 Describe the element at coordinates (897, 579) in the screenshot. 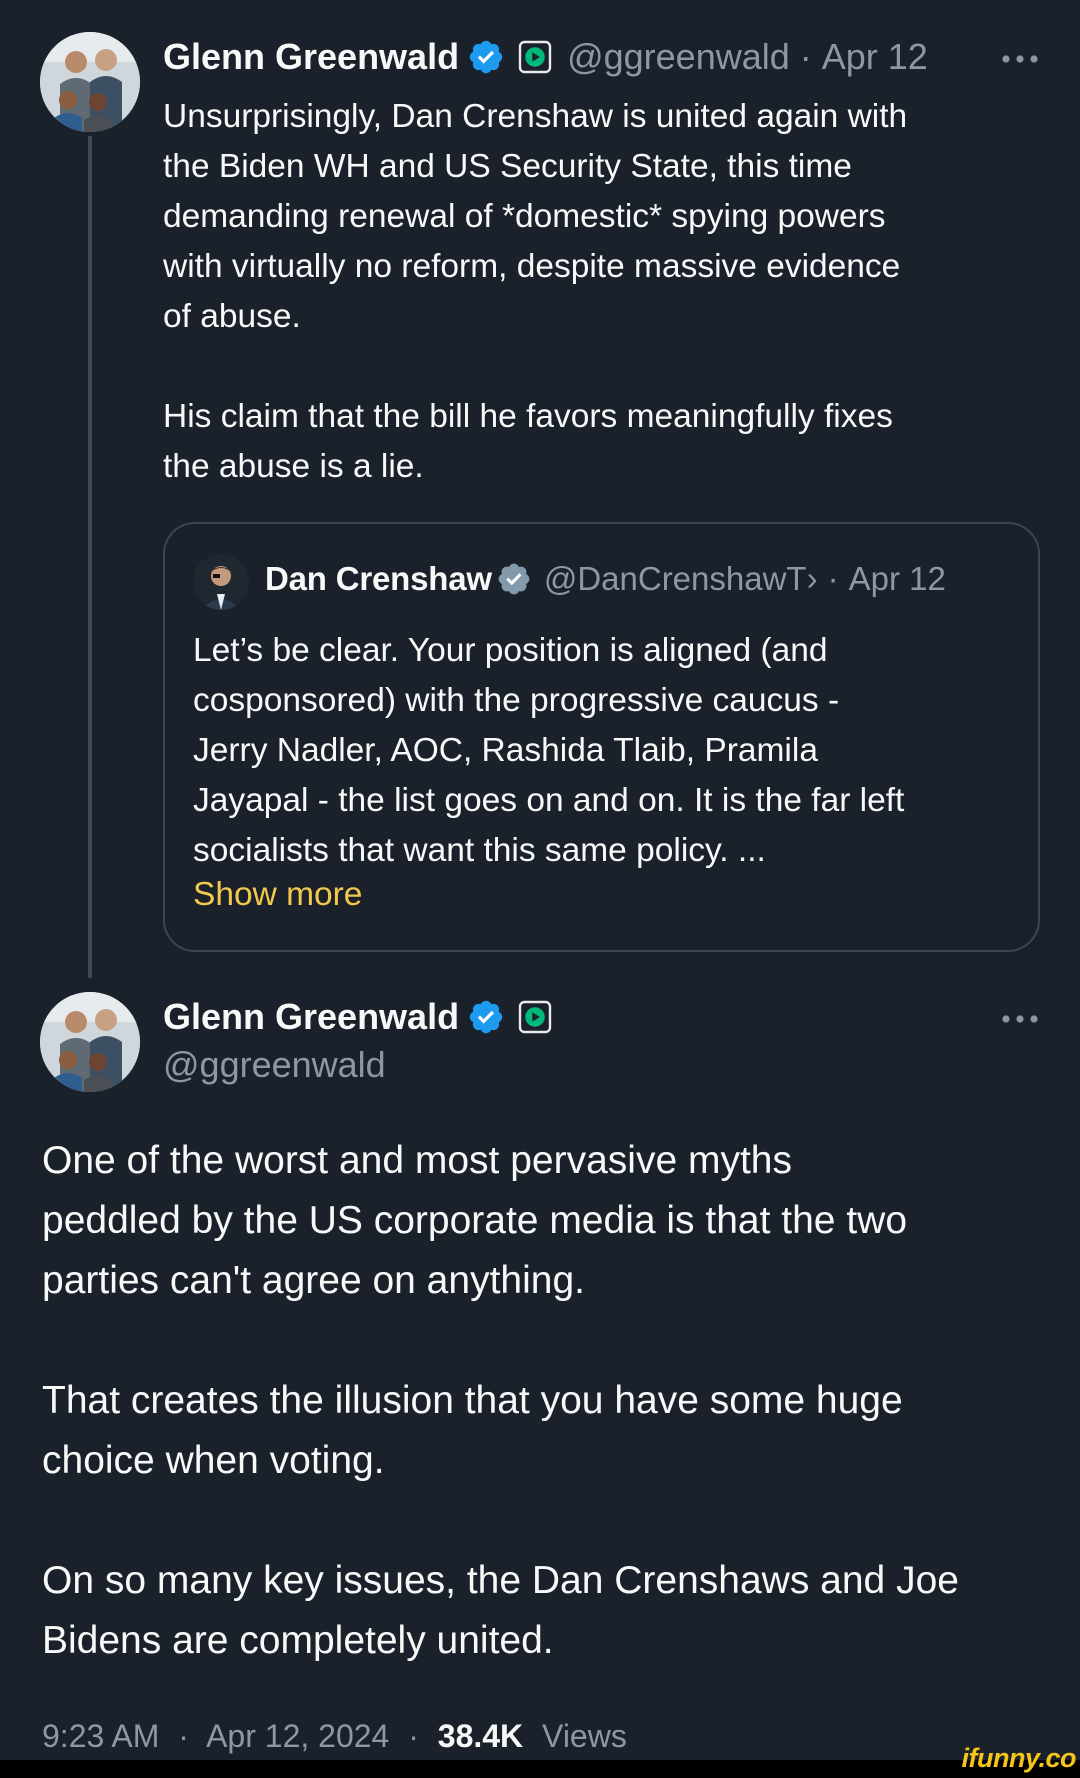

I see `quote-date: Apr 12` at that location.